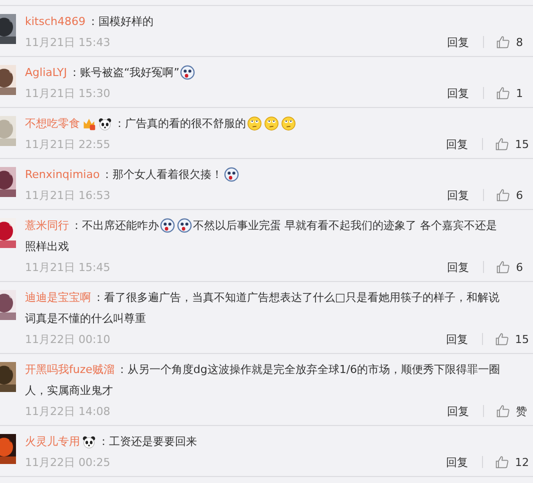  What do you see at coordinates (67, 144) in the screenshot?
I see `timestamp: 11月21日 22:55` at bounding box center [67, 144].